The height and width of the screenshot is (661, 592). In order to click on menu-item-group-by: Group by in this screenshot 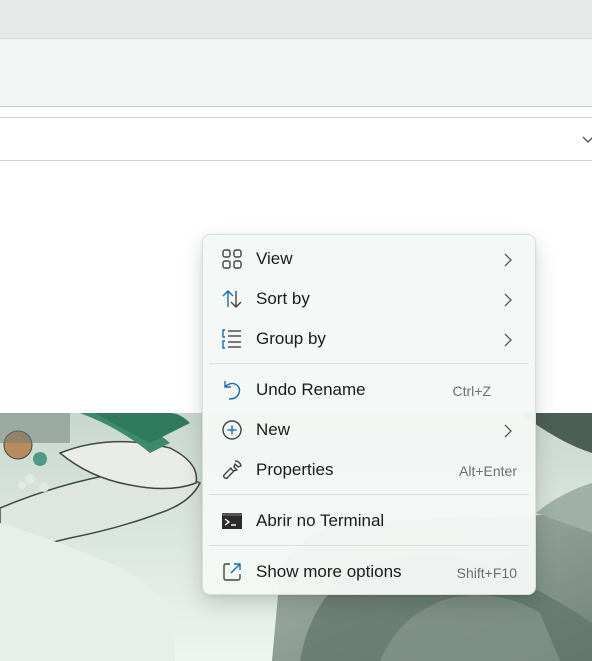, I will do `click(369, 339)`.